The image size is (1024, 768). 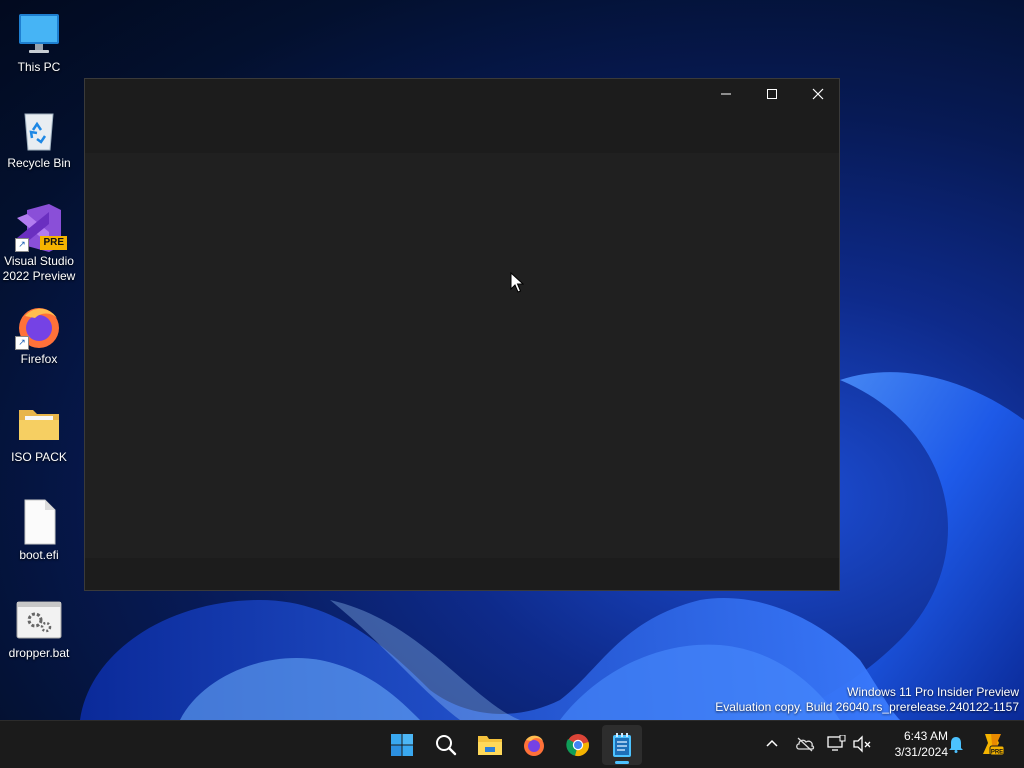 I want to click on minimize-icon, so click(x=726, y=94).